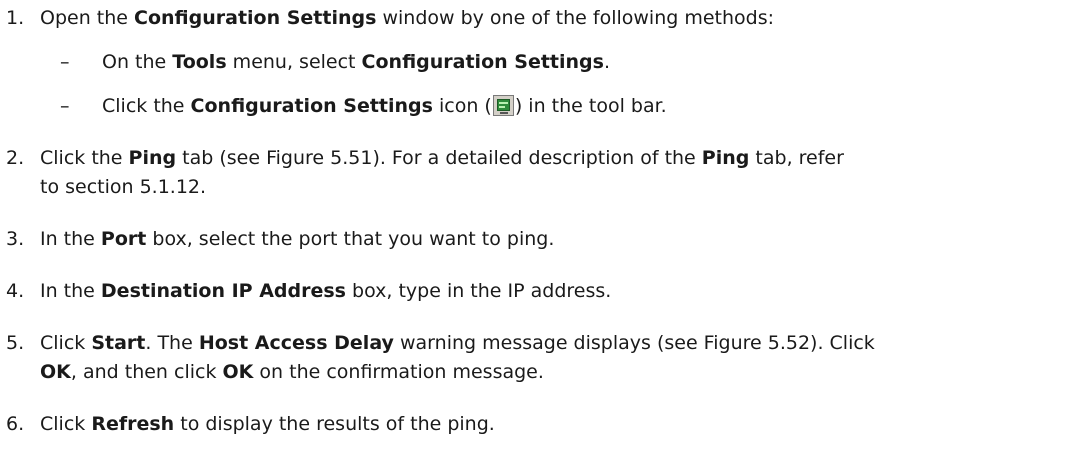 The width and height of the screenshot is (1087, 467). I want to click on ui-term: Host Access Delay, so click(296, 343).